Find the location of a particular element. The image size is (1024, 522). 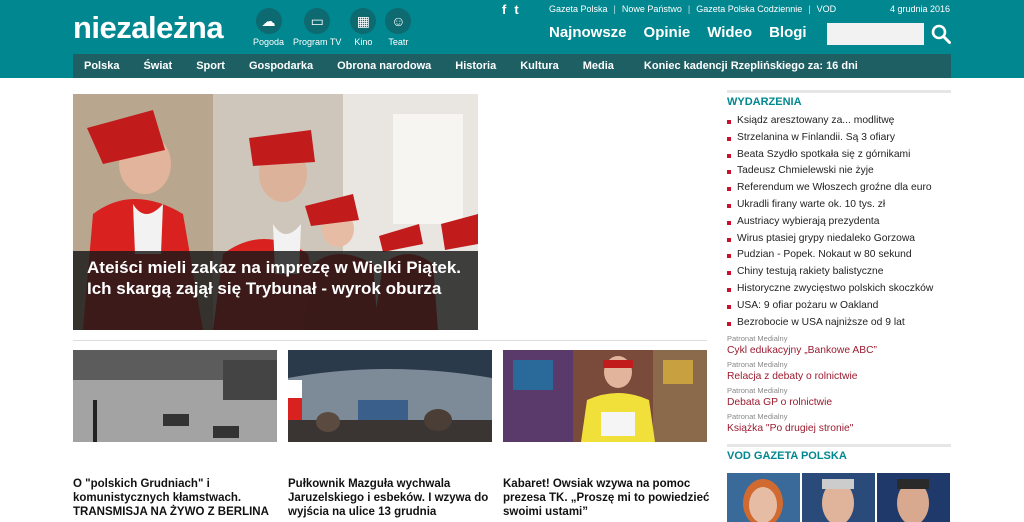

search-icon is located at coordinates (941, 34).